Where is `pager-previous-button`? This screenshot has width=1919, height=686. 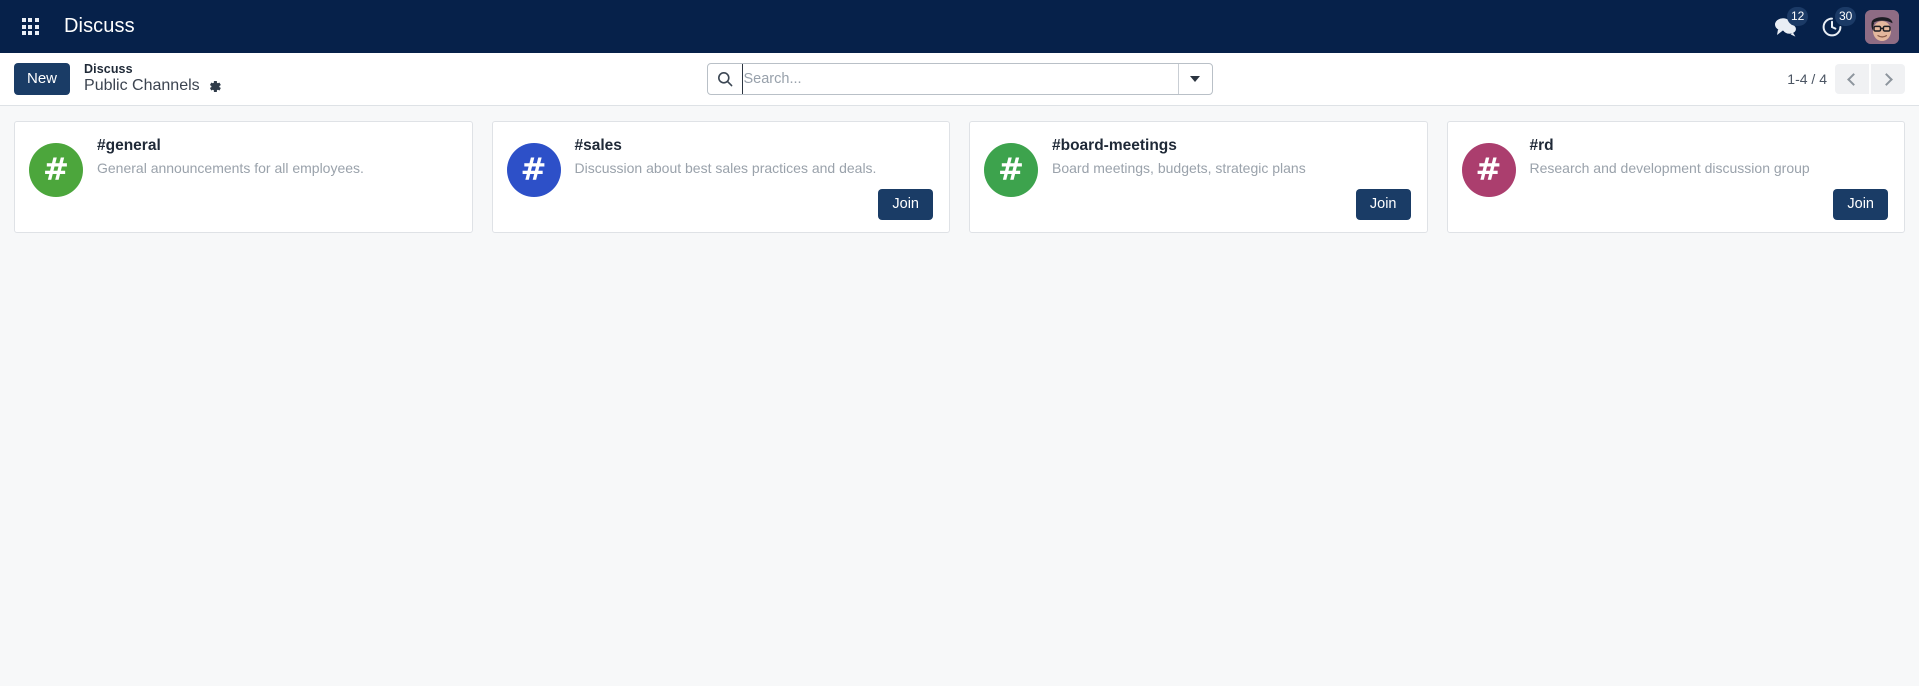
pager-previous-button is located at coordinates (1852, 79).